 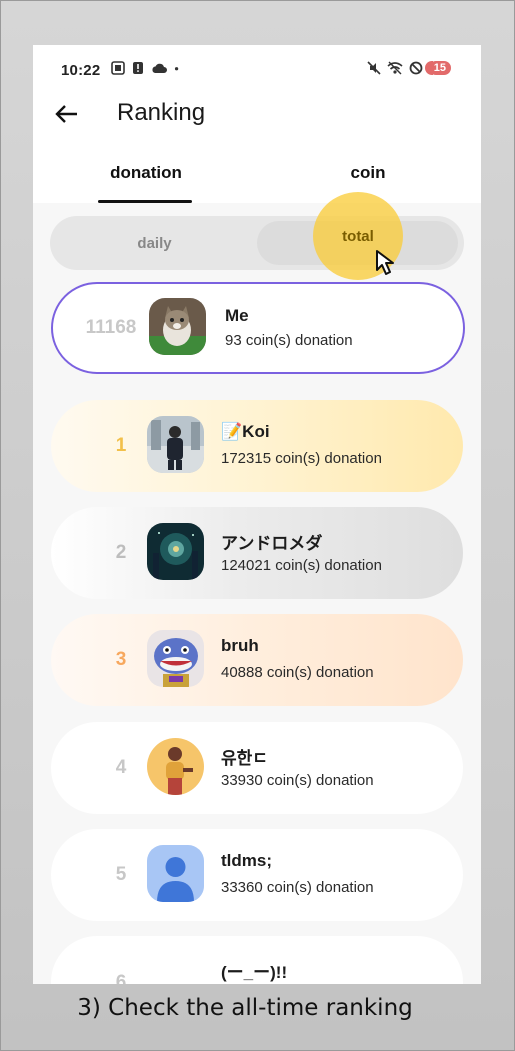 What do you see at coordinates (258, 328) in the screenshot?
I see `my-rank-card: 11168 Me 93 coin(s) donation` at bounding box center [258, 328].